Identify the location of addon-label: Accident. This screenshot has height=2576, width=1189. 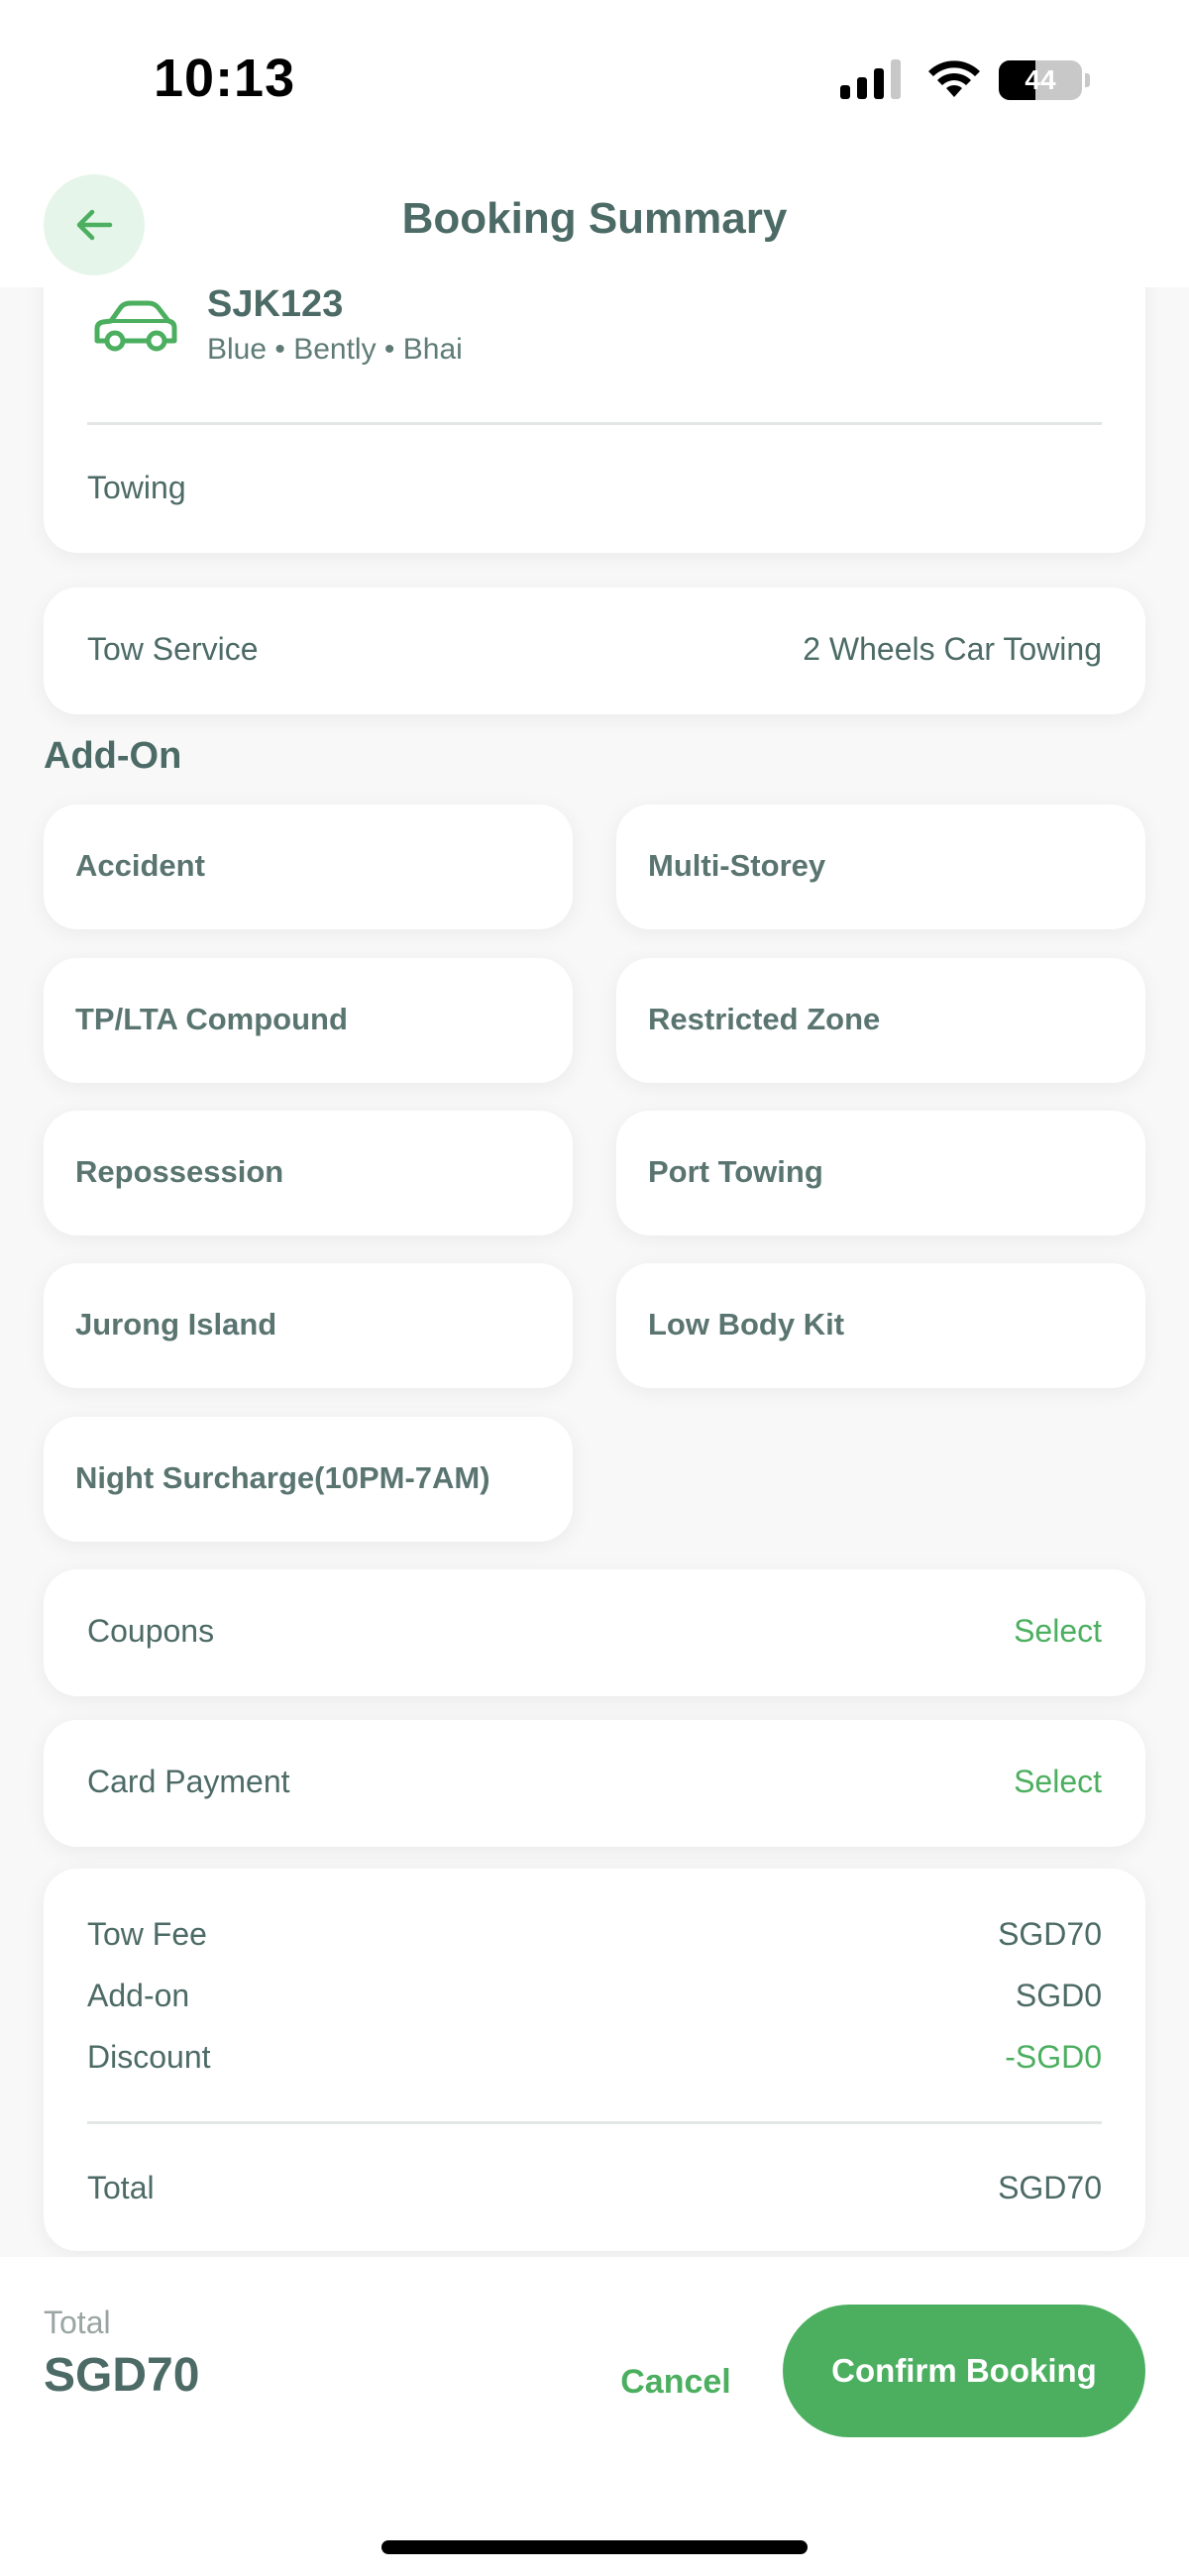
(140, 866).